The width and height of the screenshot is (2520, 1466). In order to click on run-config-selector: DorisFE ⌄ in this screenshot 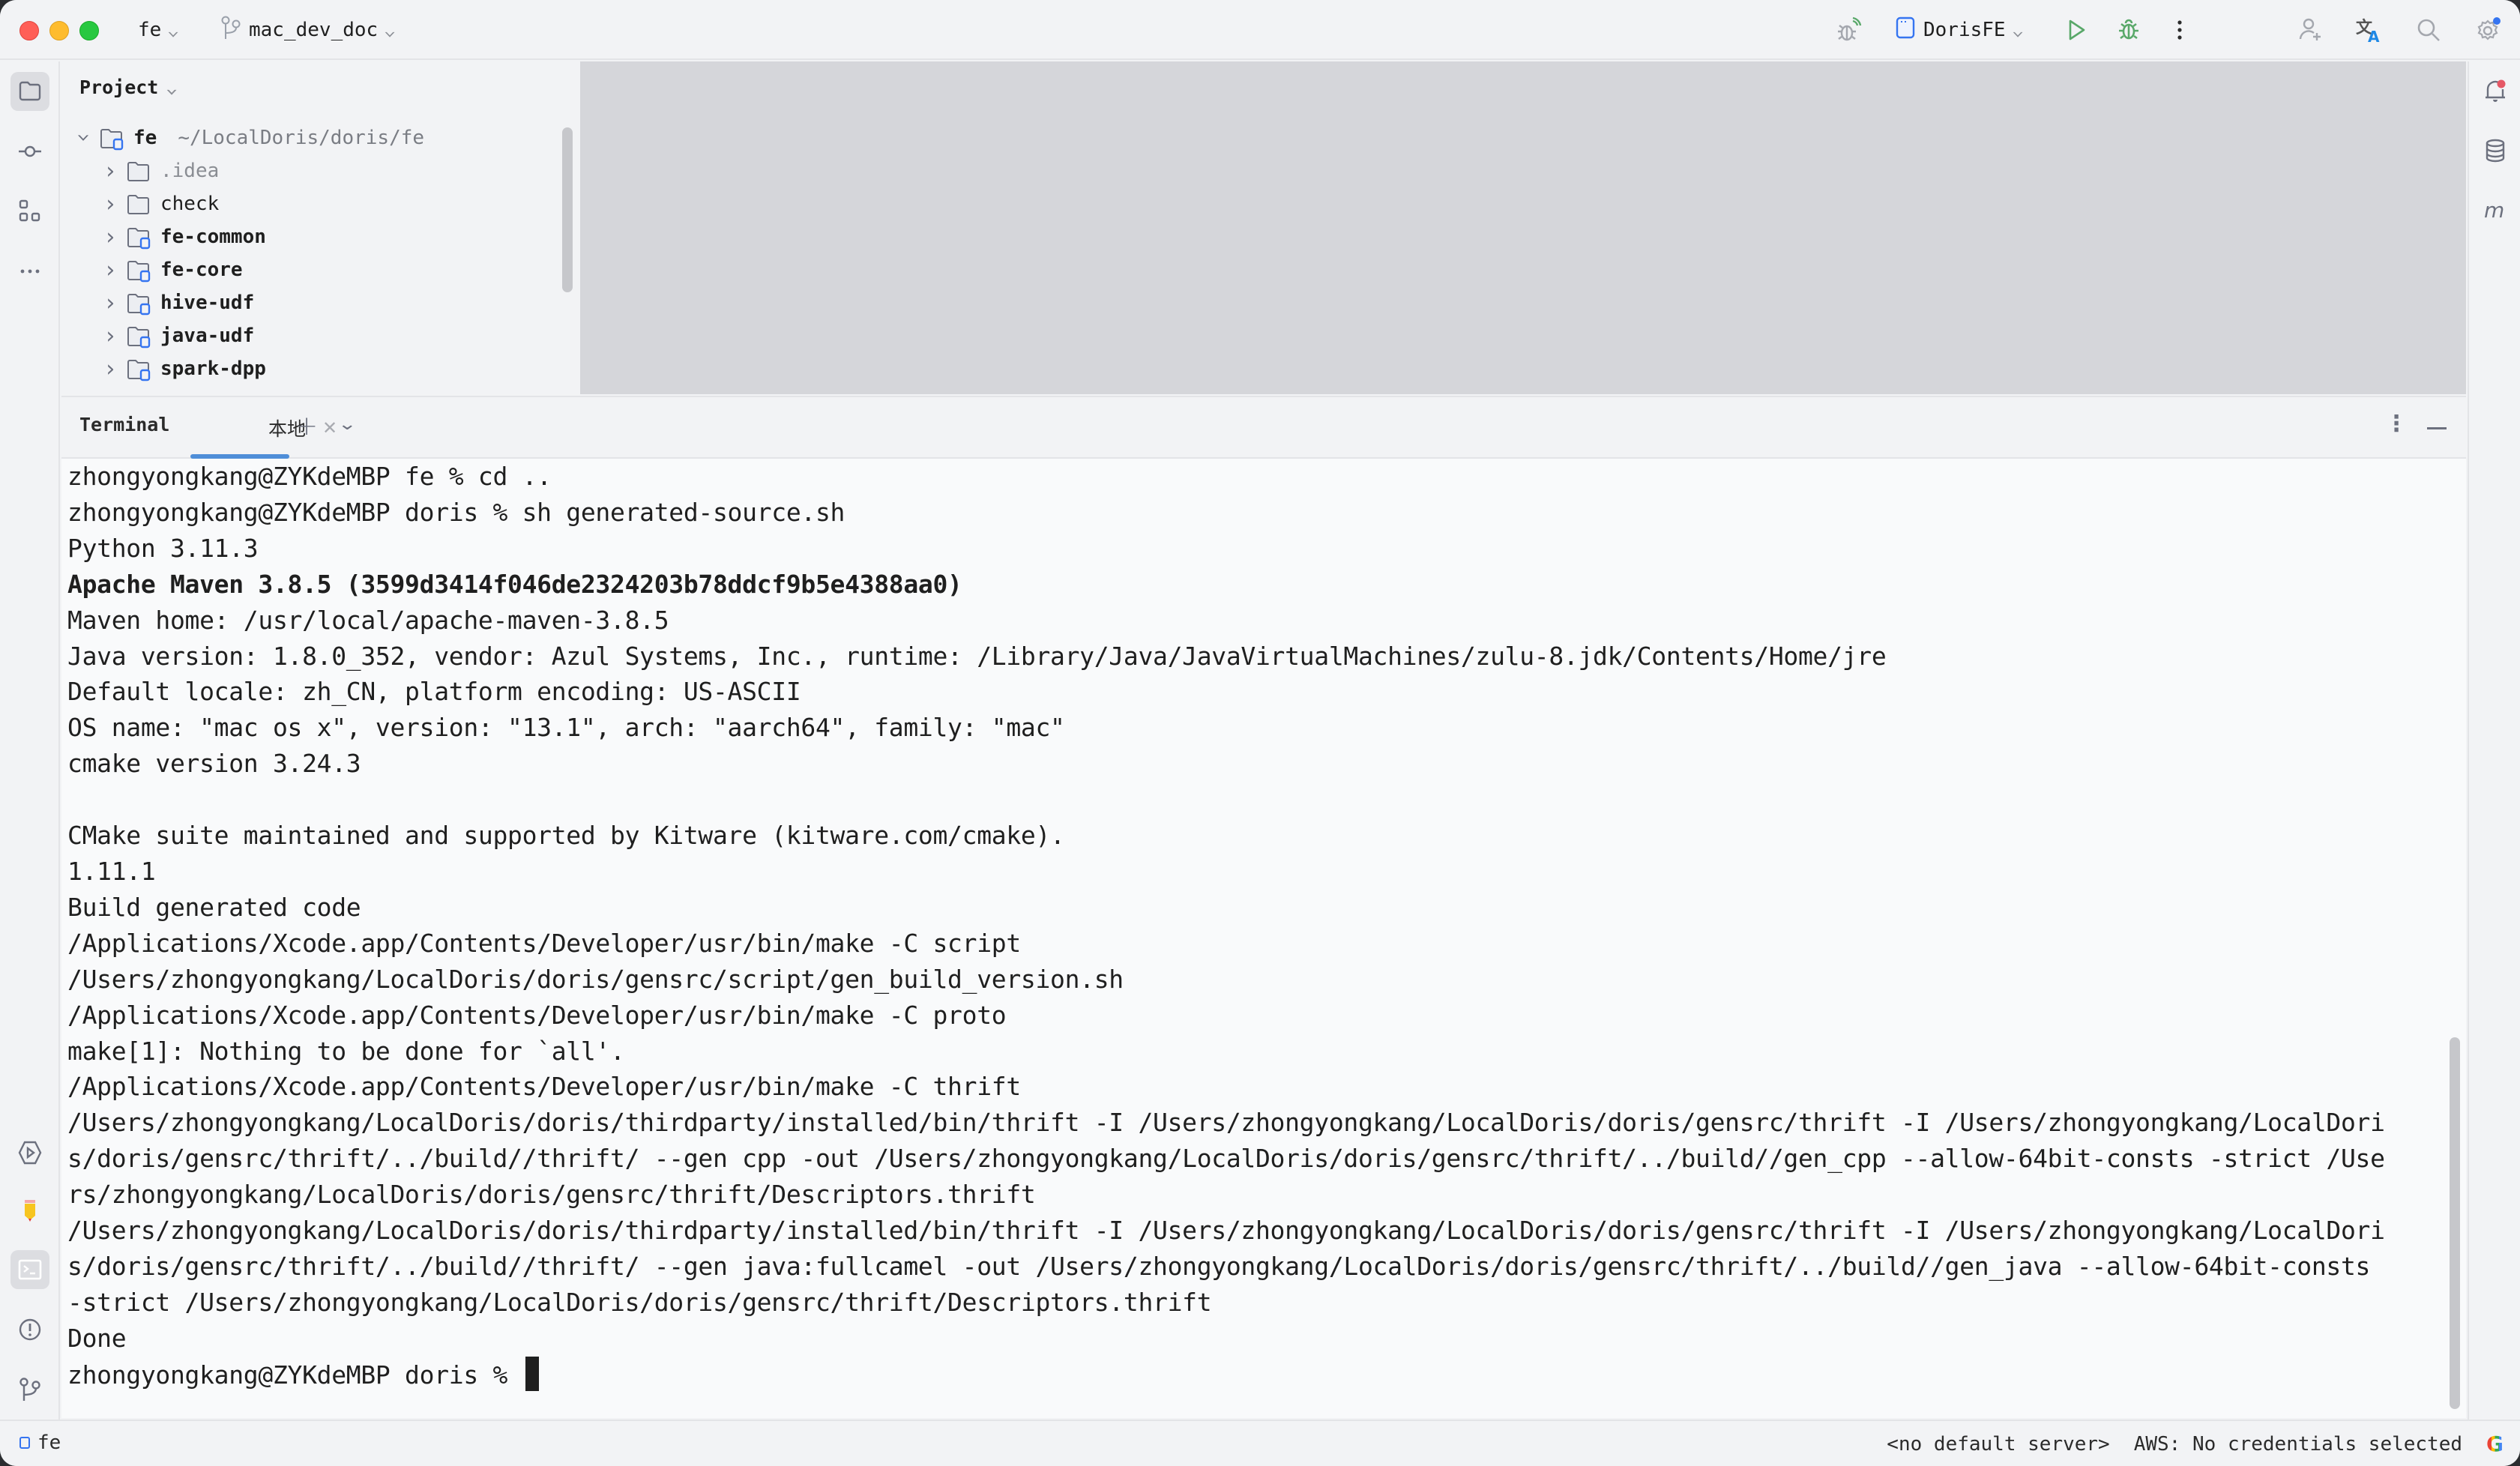, I will do `click(1959, 30)`.